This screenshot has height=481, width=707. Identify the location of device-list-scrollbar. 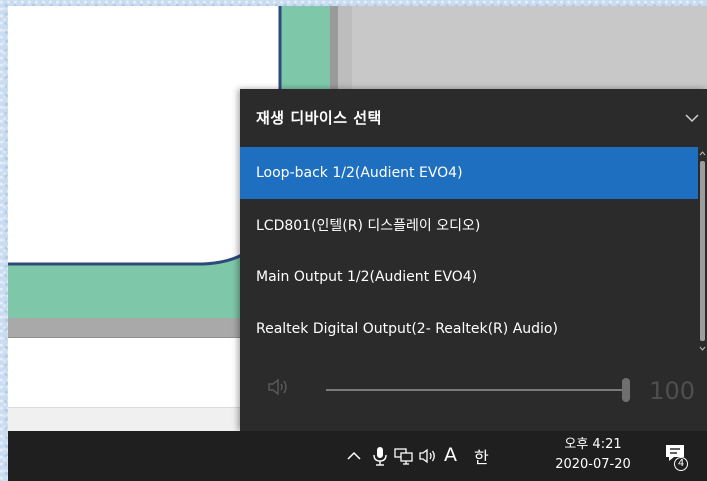
(702, 251).